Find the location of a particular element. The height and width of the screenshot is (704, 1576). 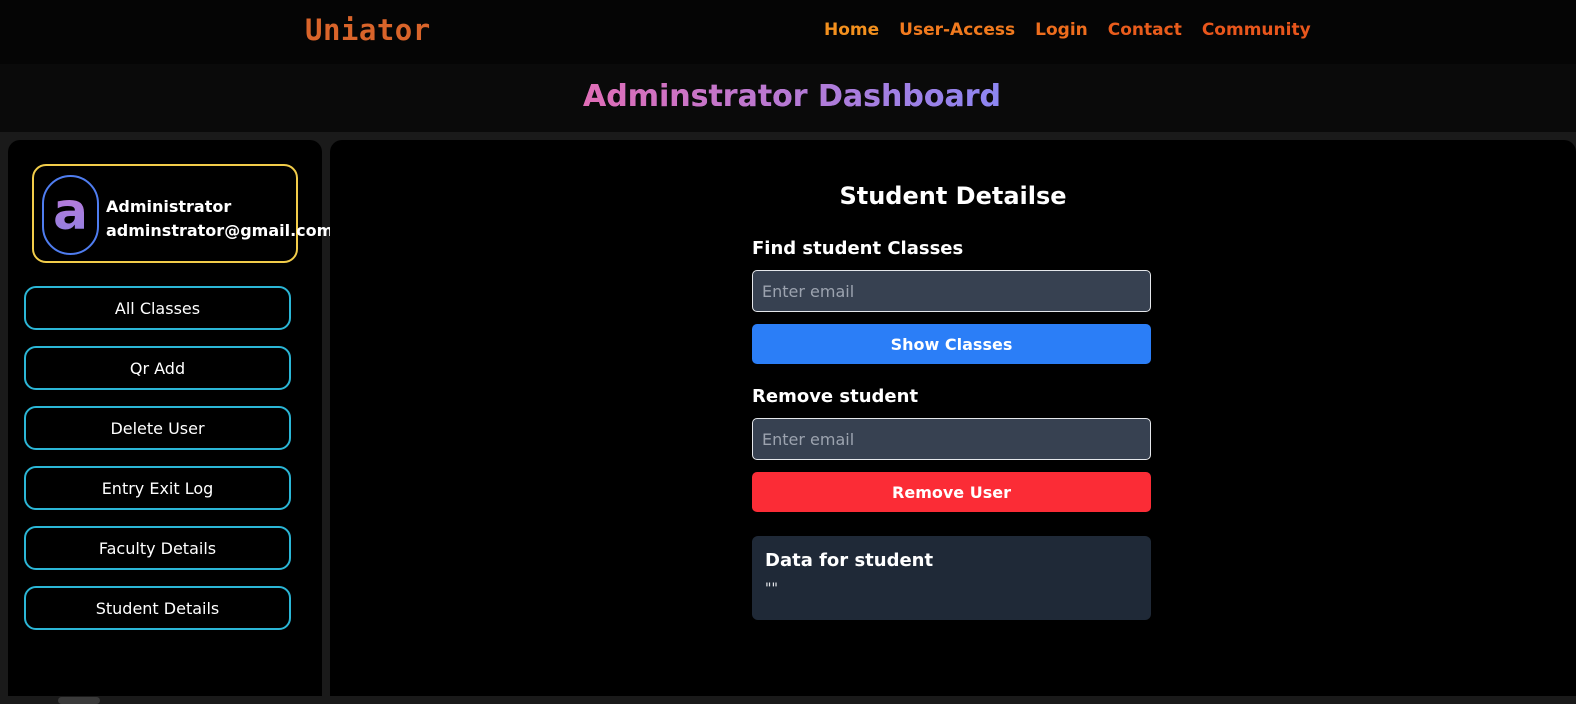

title-bar: Adminstrator Dashboard is located at coordinates (788, 98).